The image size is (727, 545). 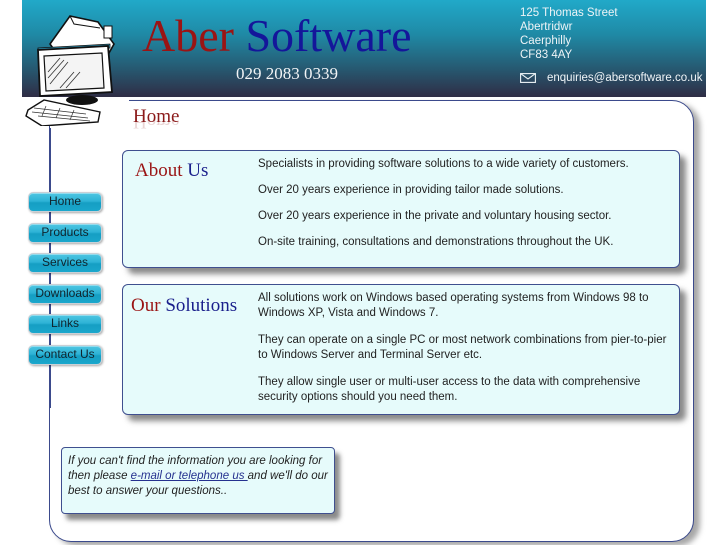 I want to click on nav-products-button: Products, so click(x=65, y=232).